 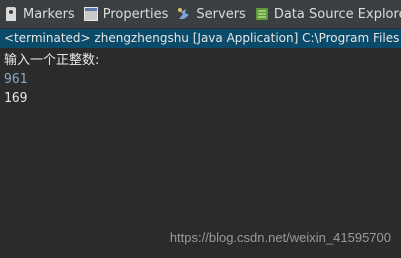 I want to click on tab-markers: Markers, so click(x=40, y=14).